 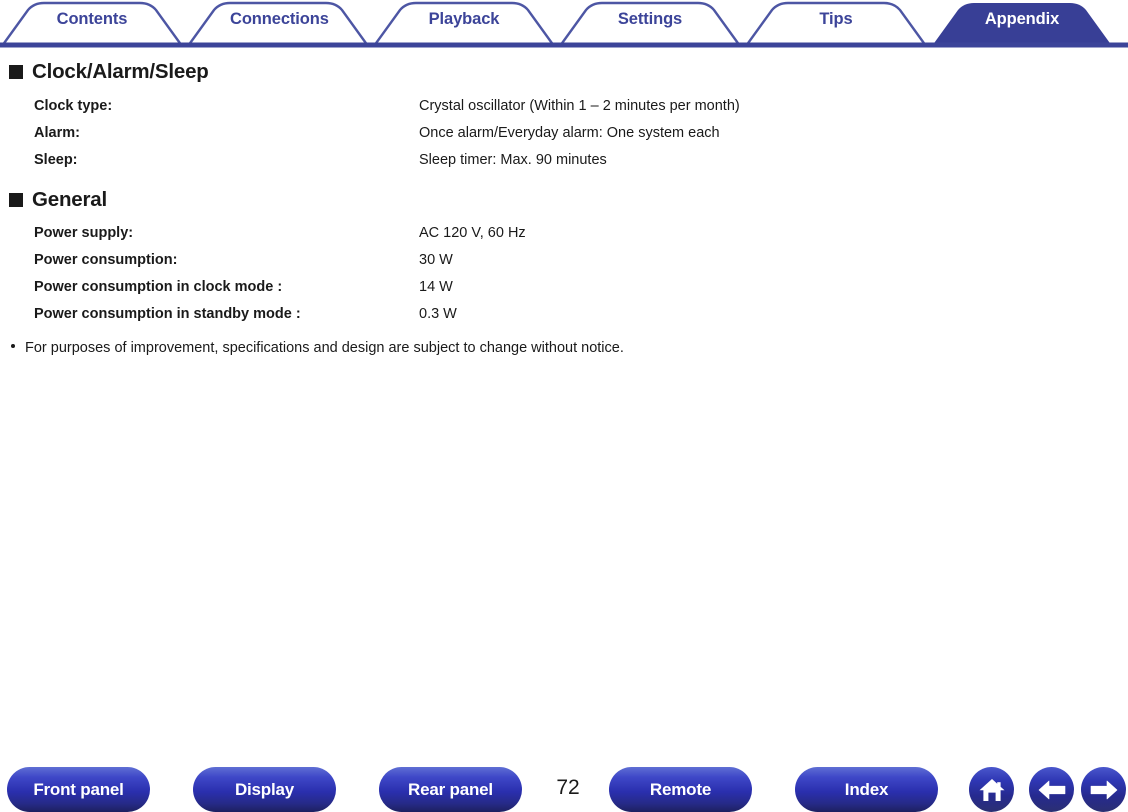 What do you see at coordinates (836, 19) in the screenshot?
I see `tab-tips: Tips` at bounding box center [836, 19].